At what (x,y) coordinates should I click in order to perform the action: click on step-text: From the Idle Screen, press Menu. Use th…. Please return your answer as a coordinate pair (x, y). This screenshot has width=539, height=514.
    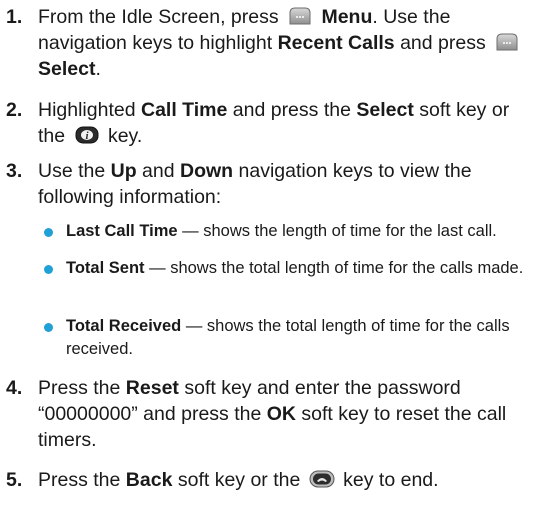
    Looking at the image, I should click on (284, 43).